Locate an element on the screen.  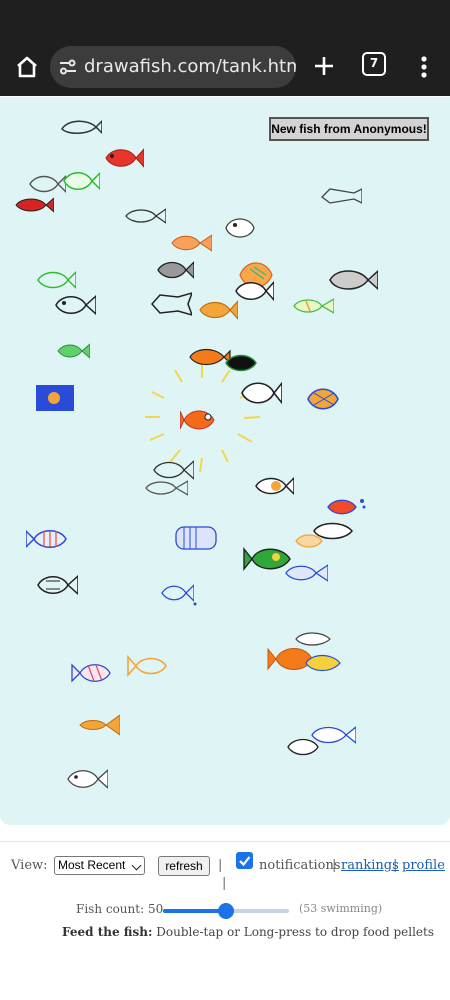
checkbox-icon is located at coordinates (244, 860).